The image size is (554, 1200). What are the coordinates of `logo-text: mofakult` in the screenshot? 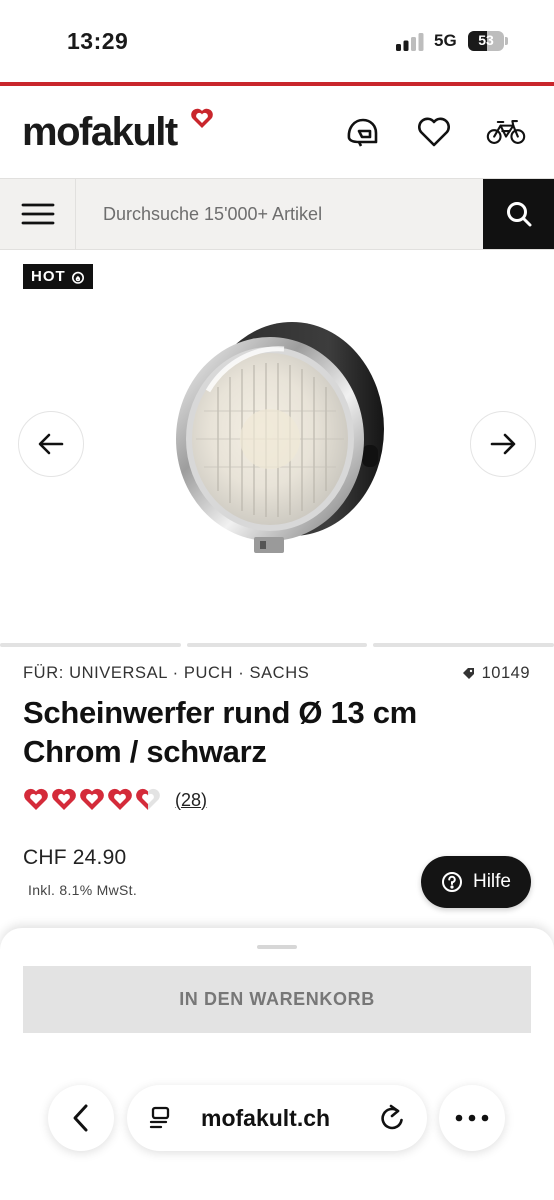 It's located at (100, 132).